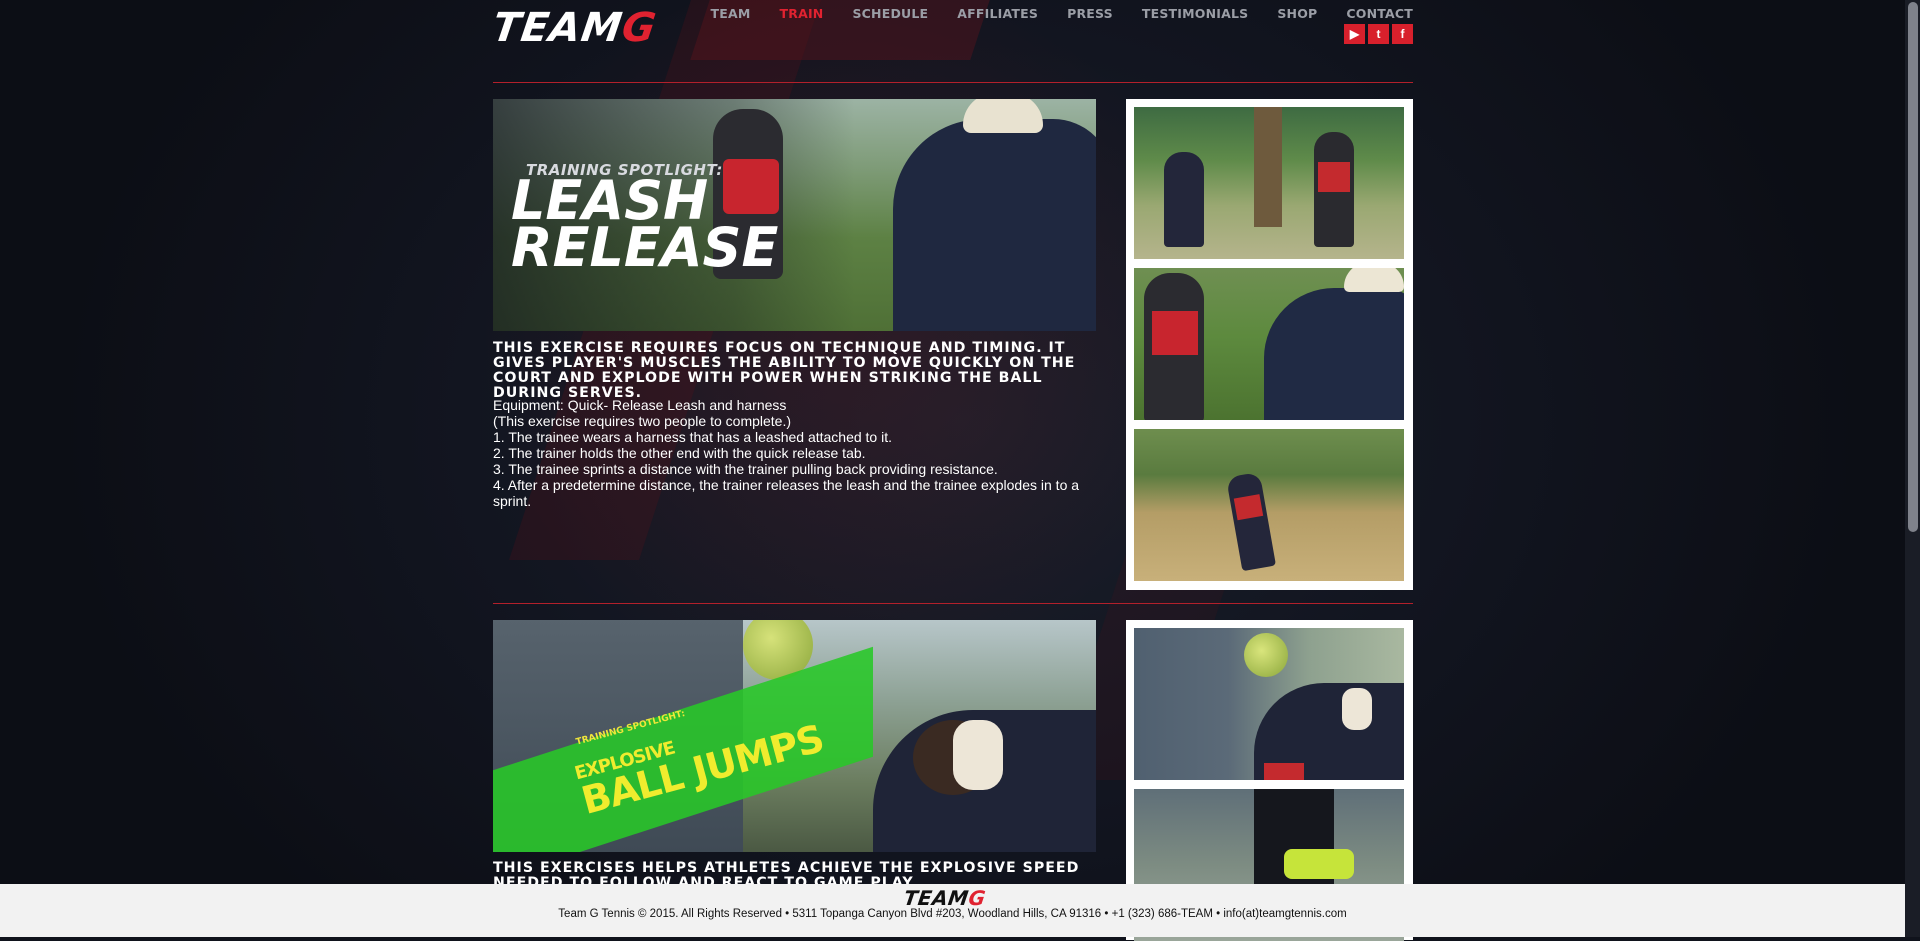 The height and width of the screenshot is (941, 1920). I want to click on hero-title: LEASH RELEASE, so click(645, 224).